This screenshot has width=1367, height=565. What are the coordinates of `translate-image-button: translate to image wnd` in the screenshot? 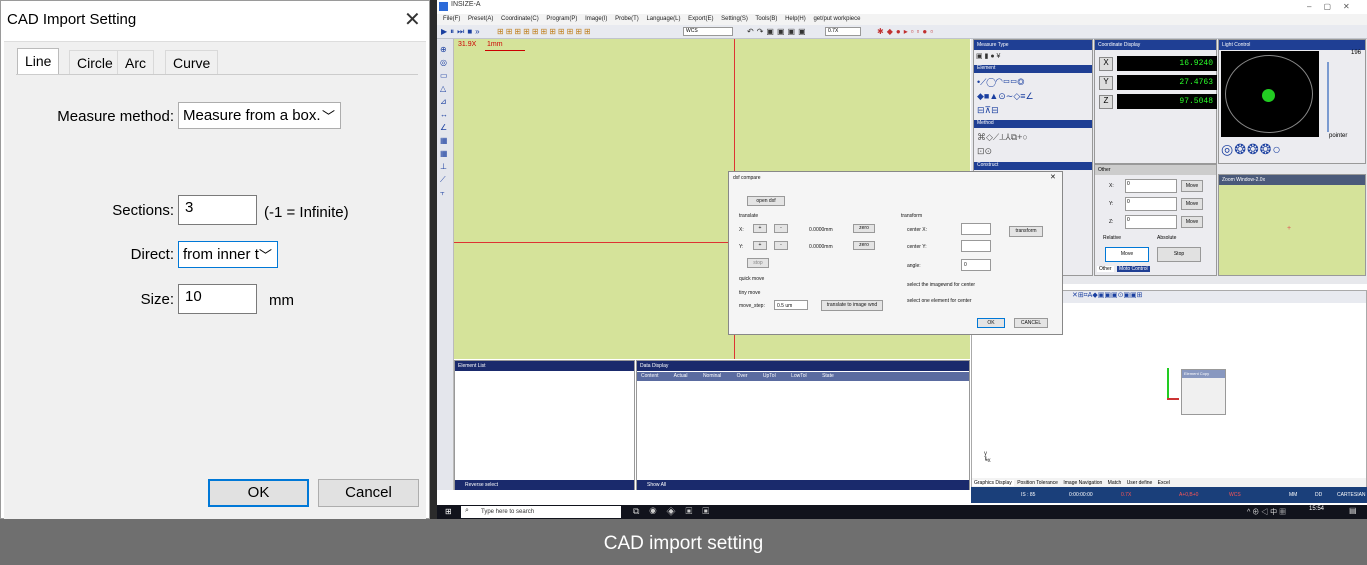 It's located at (852, 305).